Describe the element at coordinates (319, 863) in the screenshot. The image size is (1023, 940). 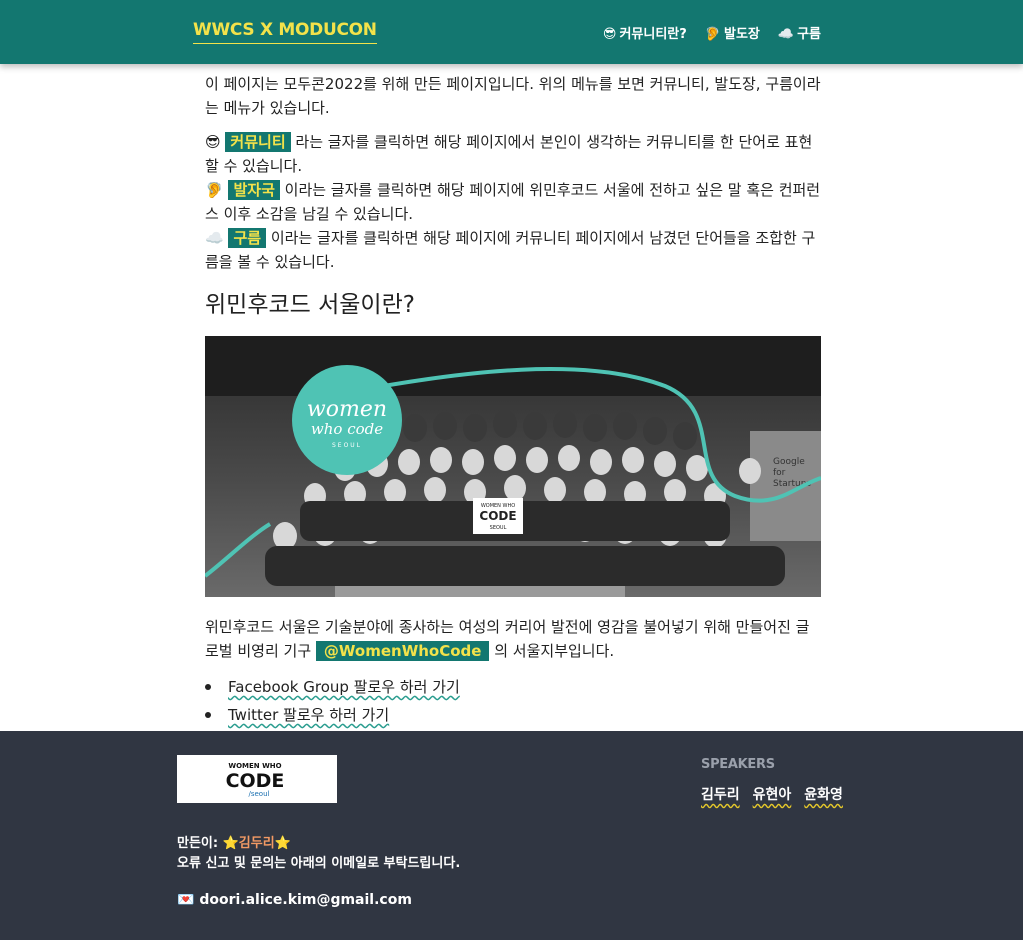
I see `contact-notice: 오류 신고 및 문의는 아래의 이메일로 부탁드립니다.` at that location.